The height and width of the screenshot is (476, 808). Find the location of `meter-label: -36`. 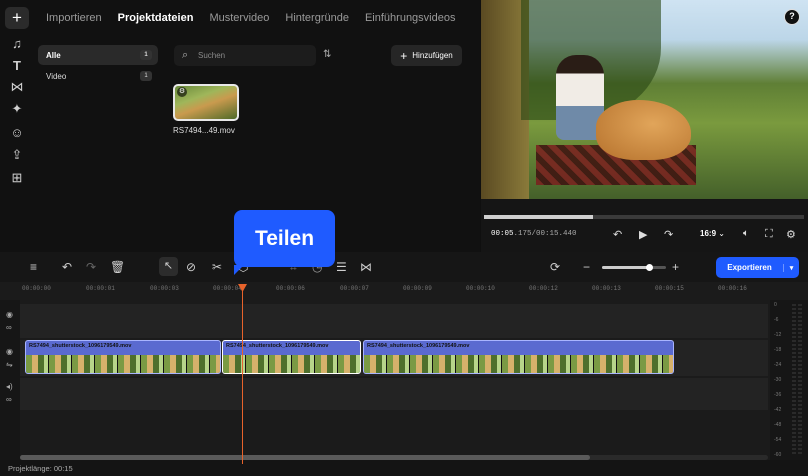

meter-label: -36 is located at coordinates (778, 395).